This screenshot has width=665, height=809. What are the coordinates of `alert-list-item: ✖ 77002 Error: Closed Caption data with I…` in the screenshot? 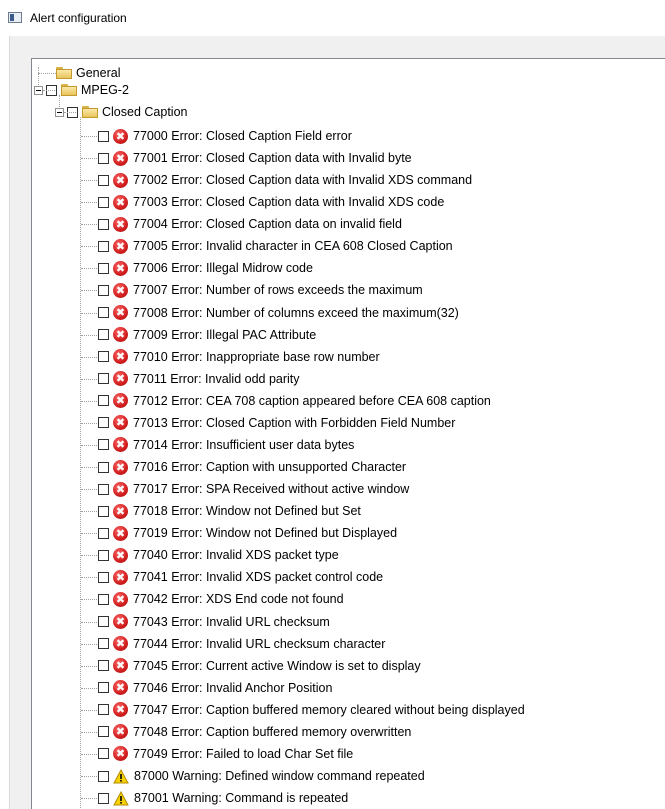 It's located at (285, 180).